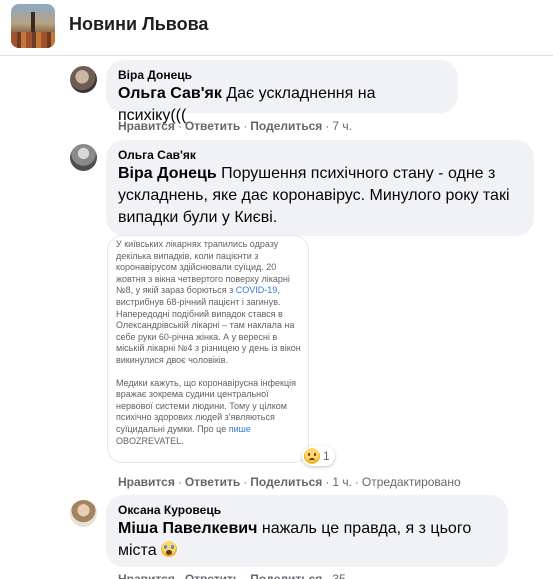 The height and width of the screenshot is (579, 553). I want to click on group-title: Новини Львова, so click(138, 24).